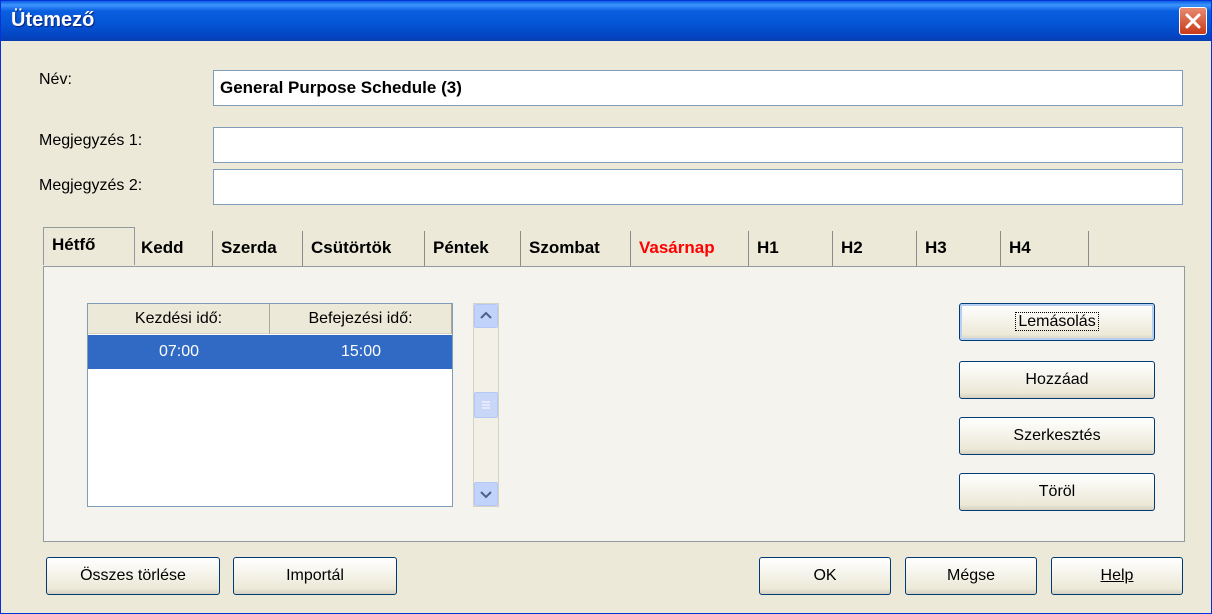 The height and width of the screenshot is (614, 1212). I want to click on copy-button: Lemásolás, so click(1057, 322).